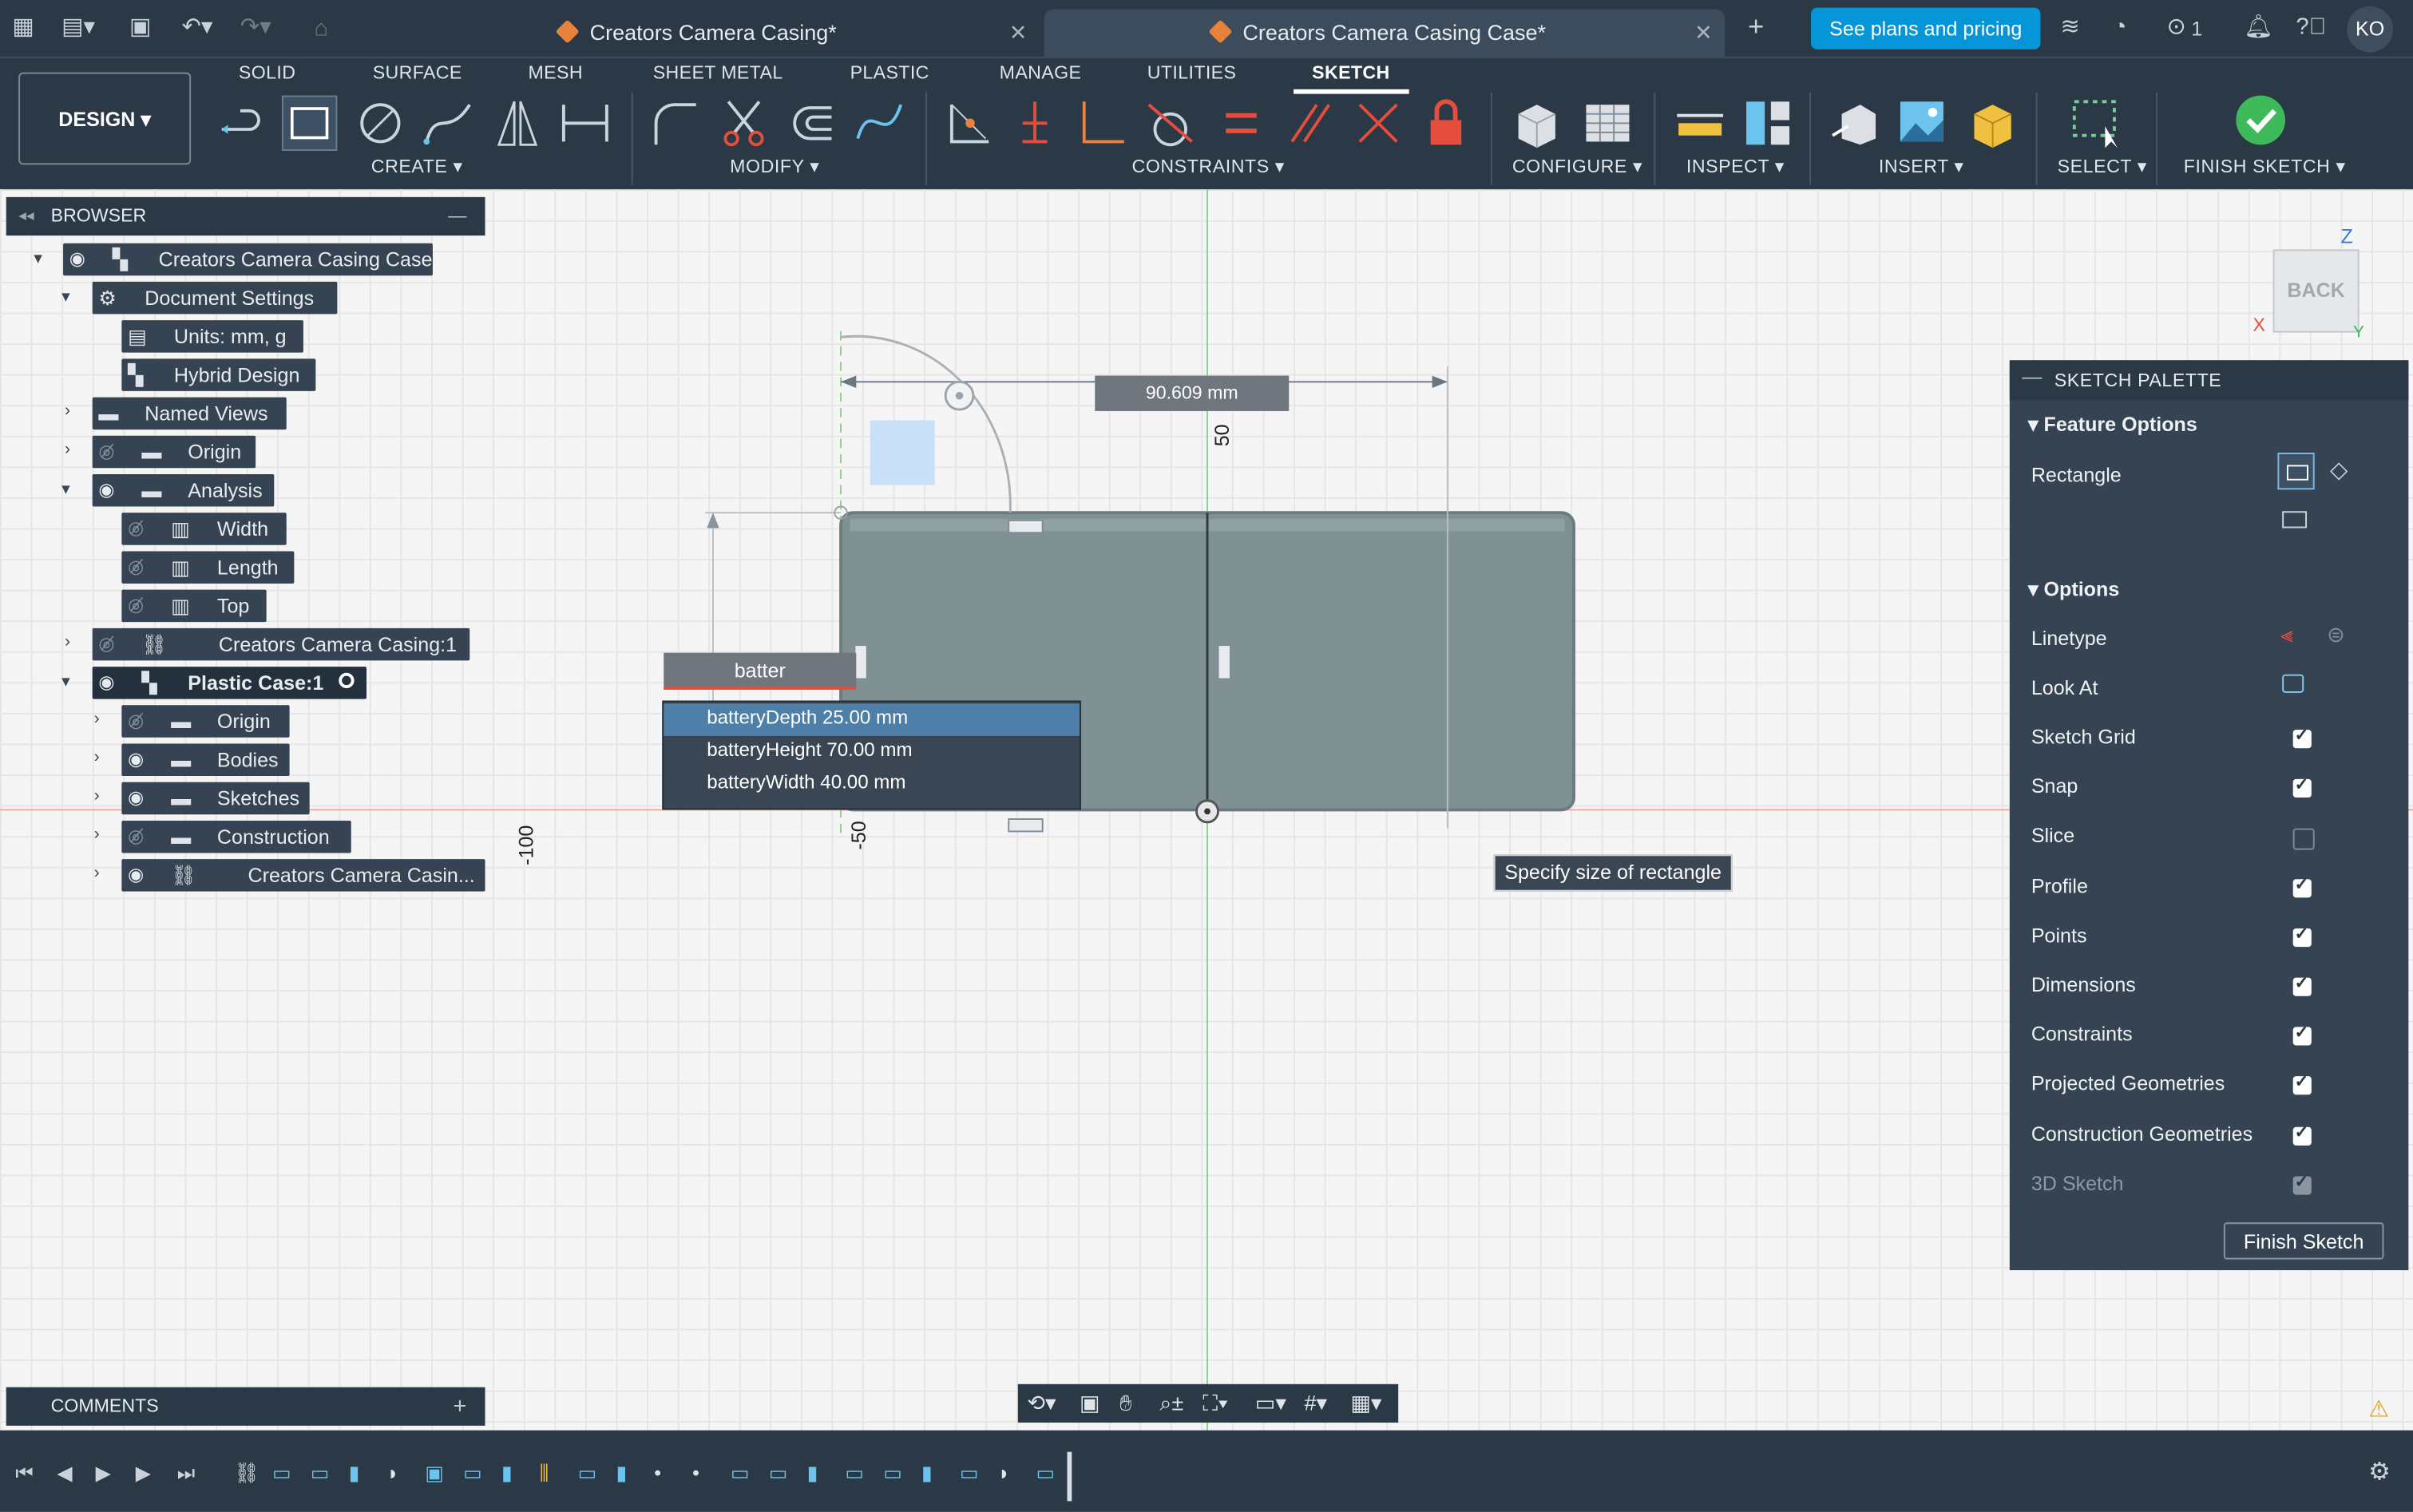  Describe the element at coordinates (744, 123) in the screenshot. I see `trim-scissors-icon` at that location.